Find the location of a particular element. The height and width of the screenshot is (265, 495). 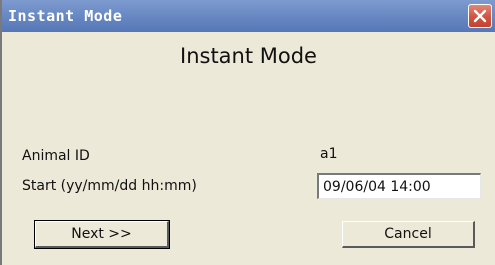

start-label: Start (yy/mm/dd hh:mm) is located at coordinates (109, 186).